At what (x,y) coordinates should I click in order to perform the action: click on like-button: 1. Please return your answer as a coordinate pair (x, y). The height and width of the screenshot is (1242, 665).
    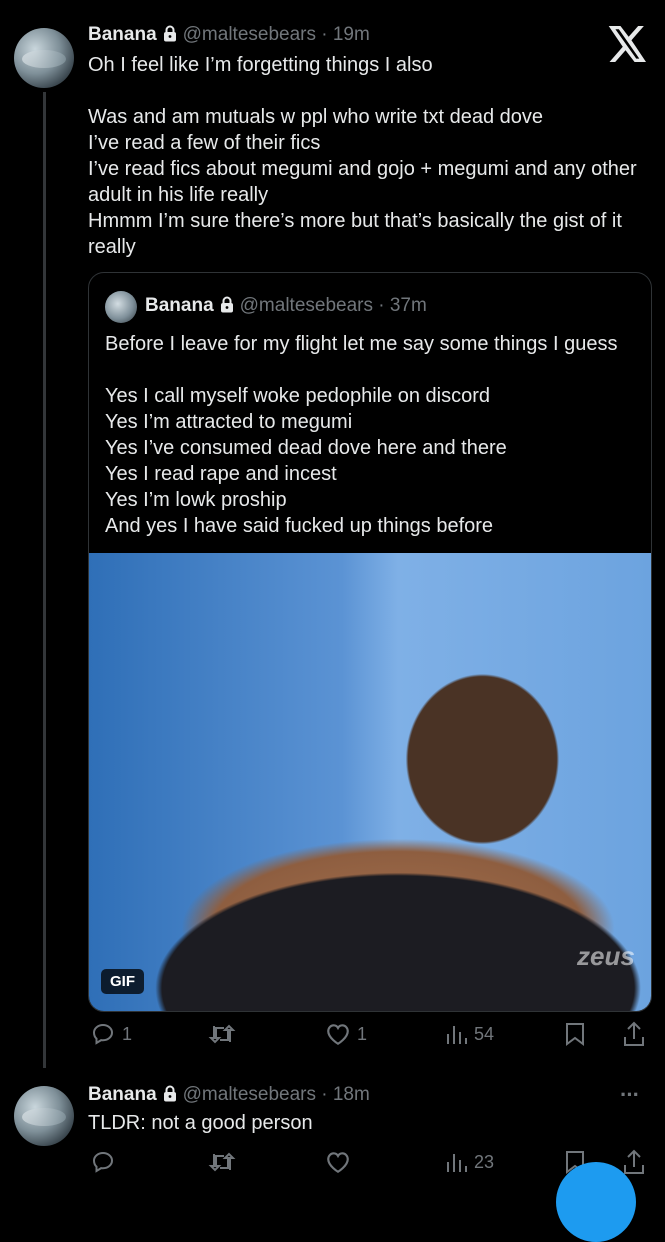
    Looking at the image, I should click on (346, 1034).